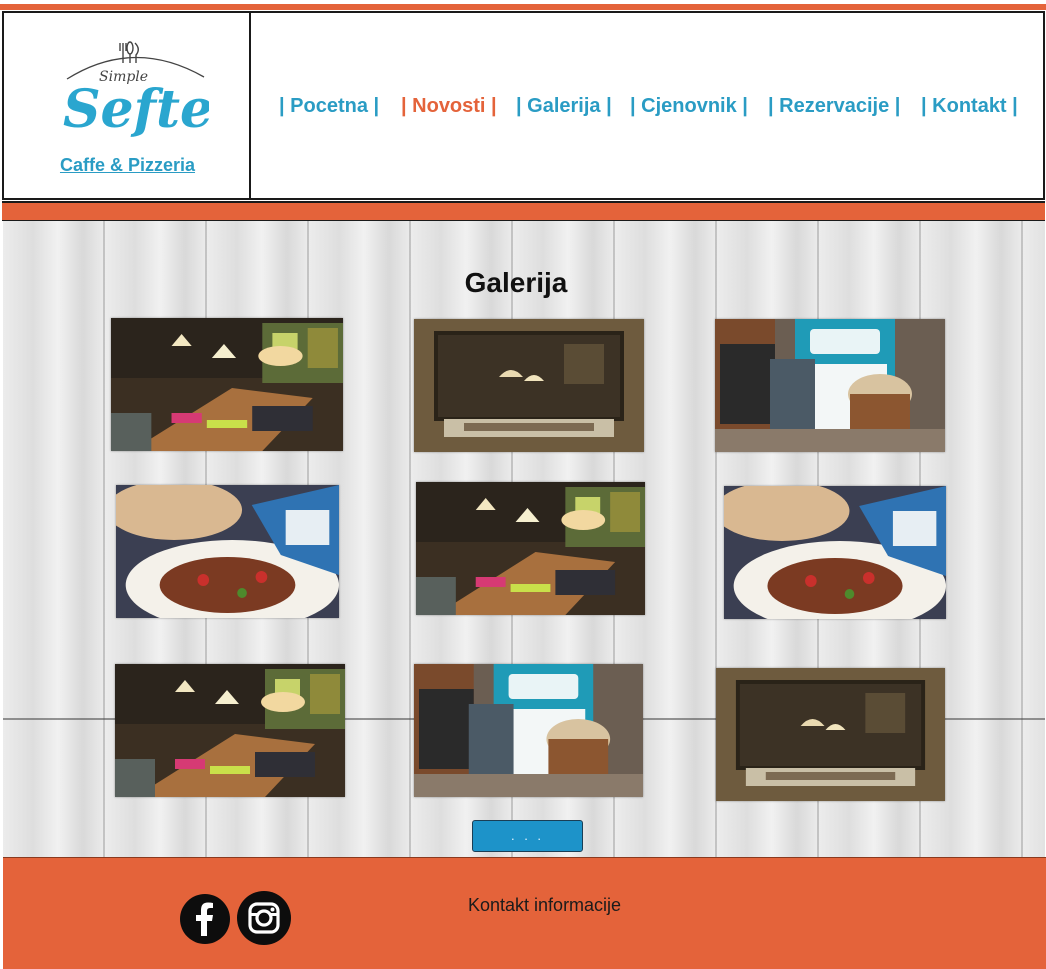 The height and width of the screenshot is (969, 1046). I want to click on facebook-link, so click(205, 919).